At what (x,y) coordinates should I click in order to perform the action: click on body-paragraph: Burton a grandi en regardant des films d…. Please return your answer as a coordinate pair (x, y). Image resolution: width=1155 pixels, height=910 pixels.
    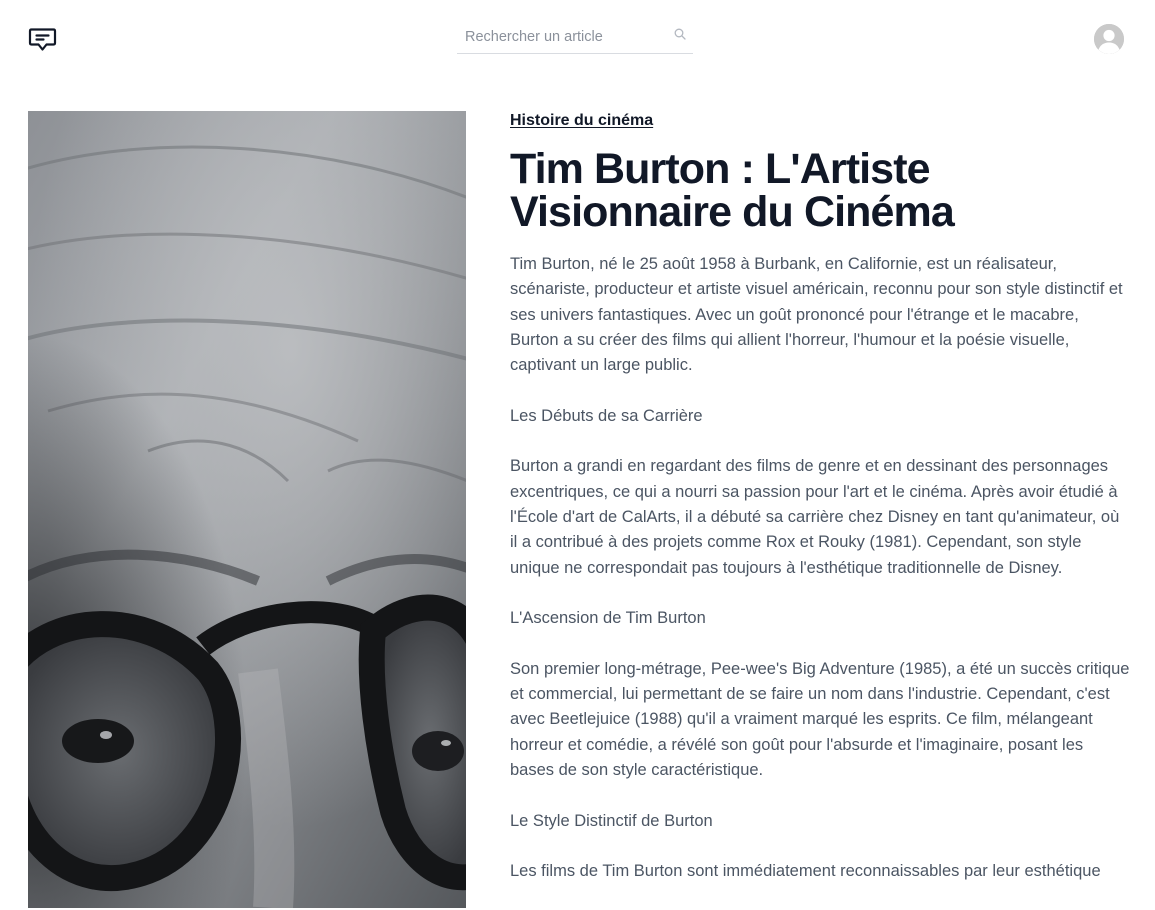
    Looking at the image, I should click on (815, 517).